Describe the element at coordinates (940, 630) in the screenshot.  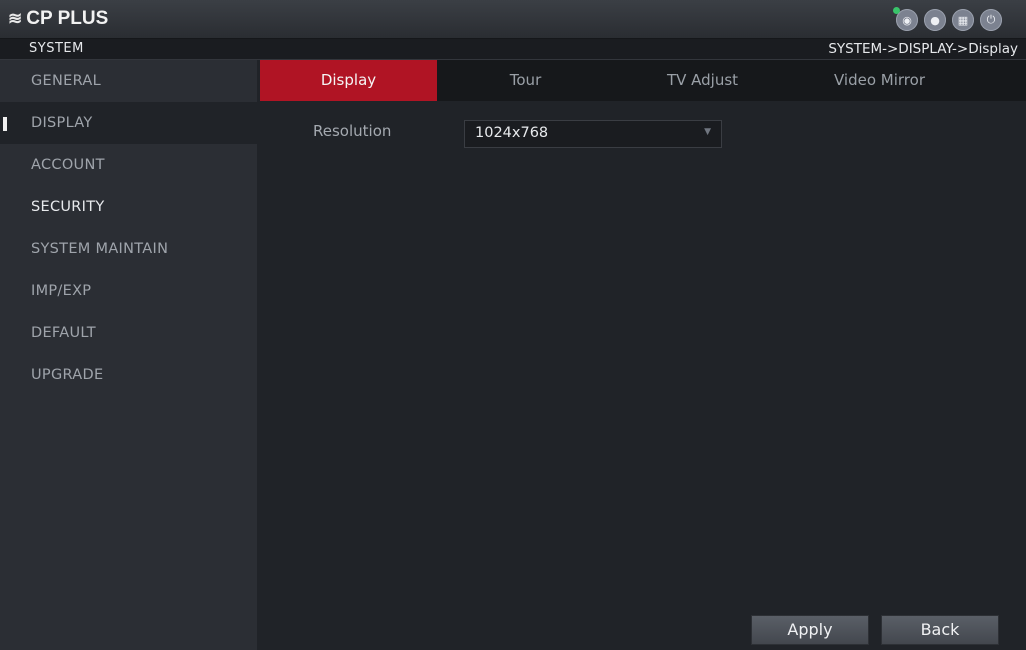
I see `back-button: Back` at that location.